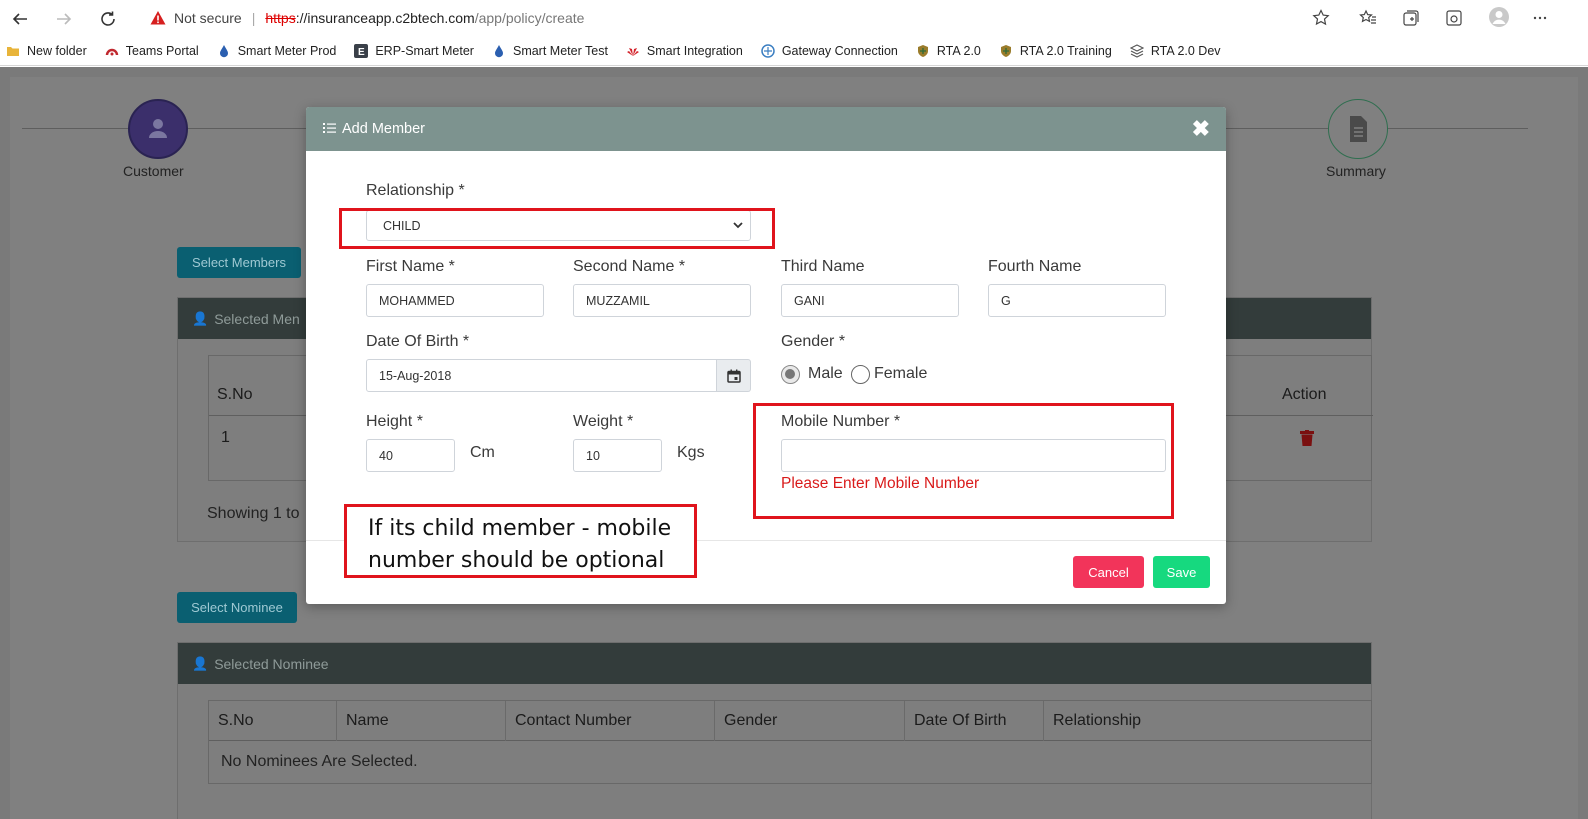  I want to click on second-name-label: Second Name *, so click(629, 266).